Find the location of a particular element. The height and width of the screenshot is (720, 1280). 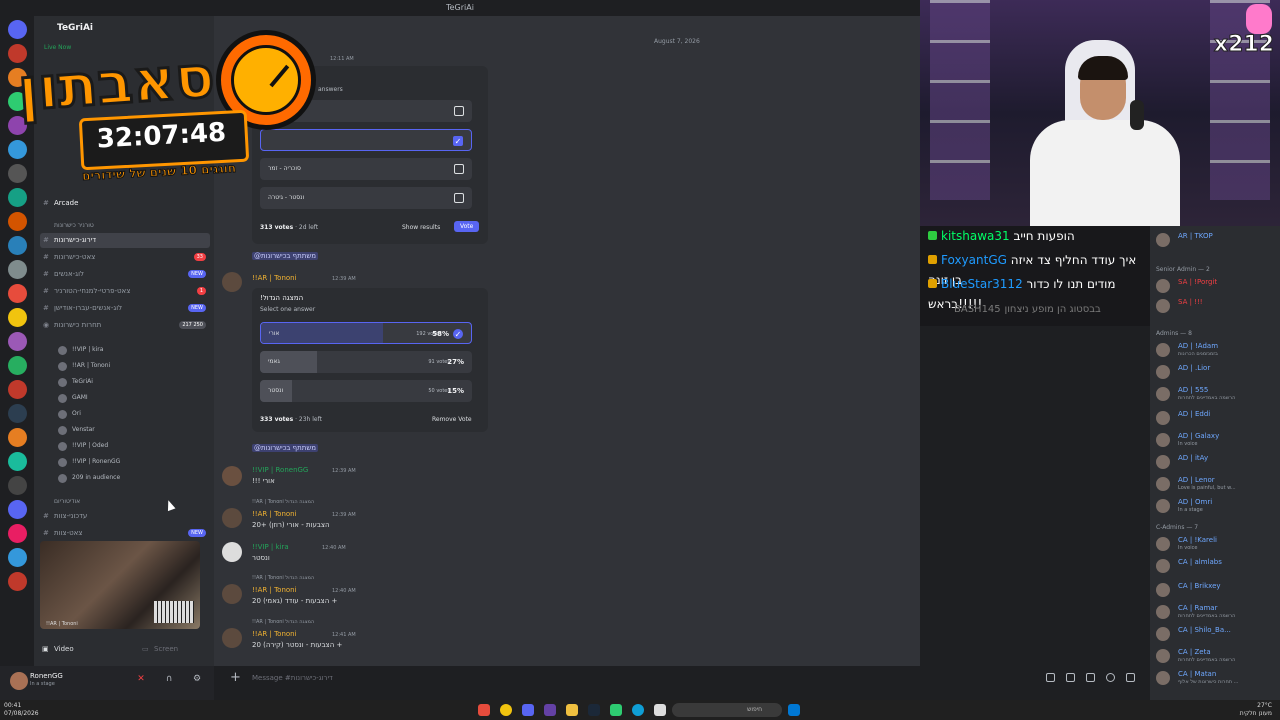

member-item: CA | almlabs is located at coordinates (1216, 566).